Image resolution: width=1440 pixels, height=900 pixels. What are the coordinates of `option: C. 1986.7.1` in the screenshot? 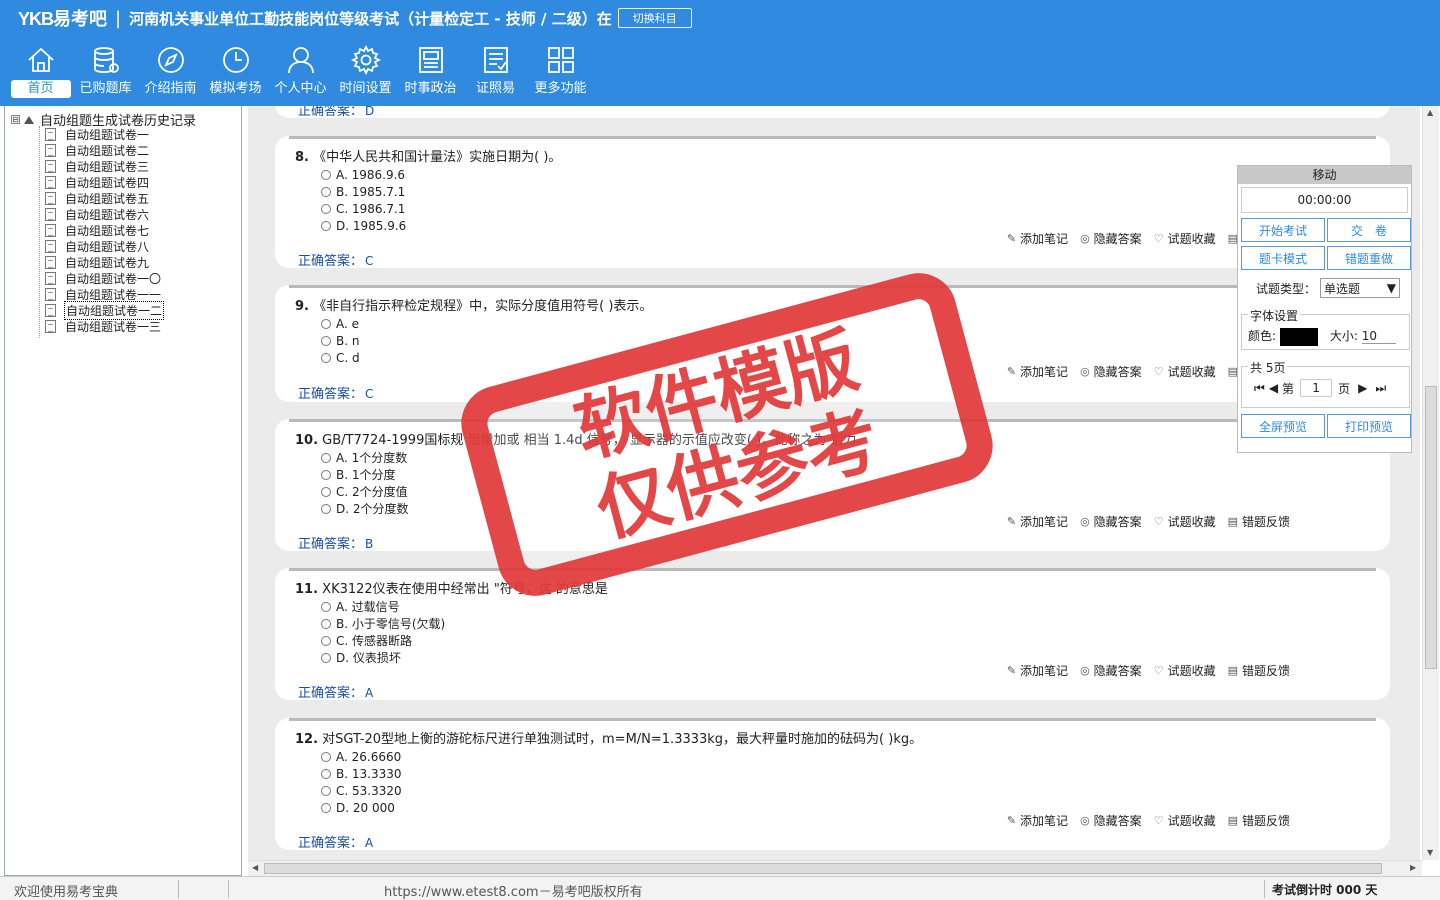 It's located at (363, 208).